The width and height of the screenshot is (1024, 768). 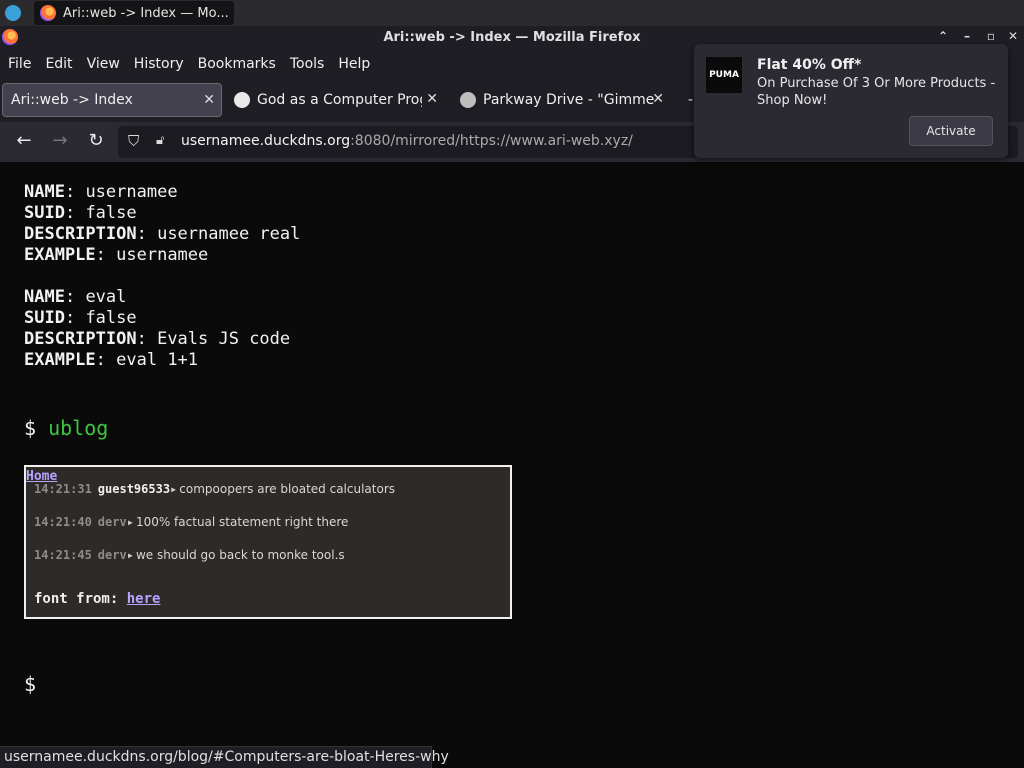 I want to click on popup-title: Flat 40% Off*, so click(x=809, y=65).